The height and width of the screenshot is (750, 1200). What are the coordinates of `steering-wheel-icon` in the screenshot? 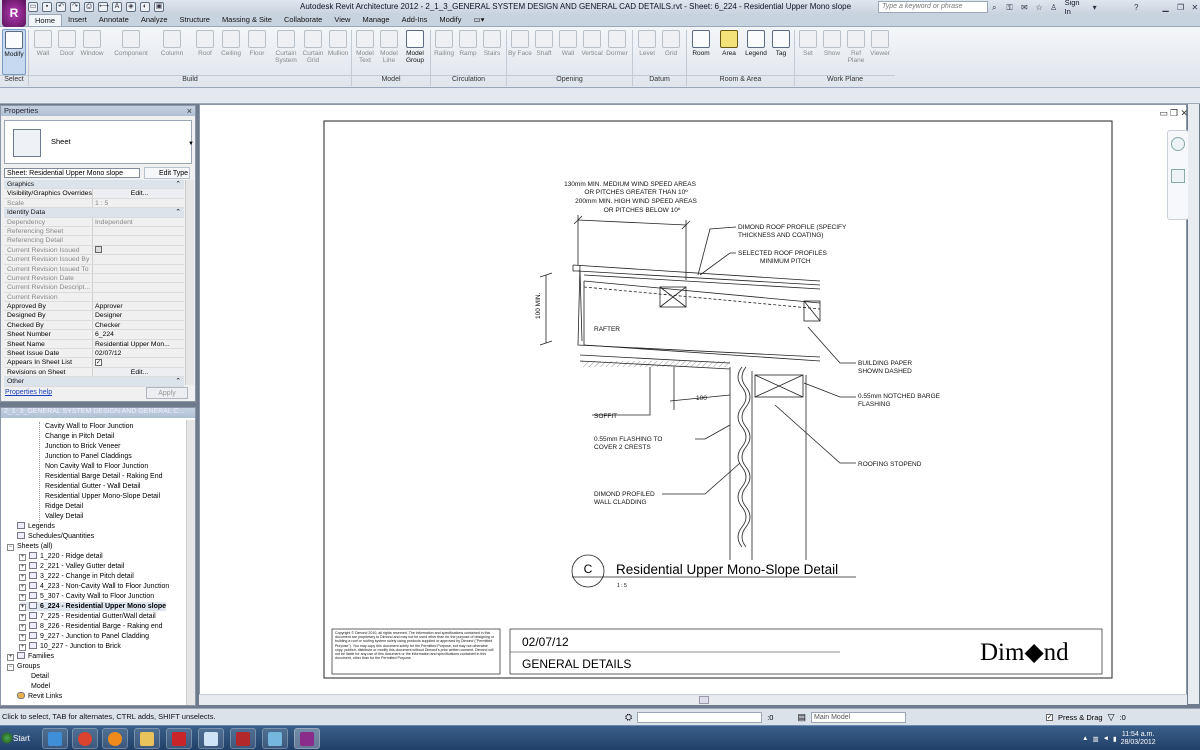 It's located at (1178, 144).